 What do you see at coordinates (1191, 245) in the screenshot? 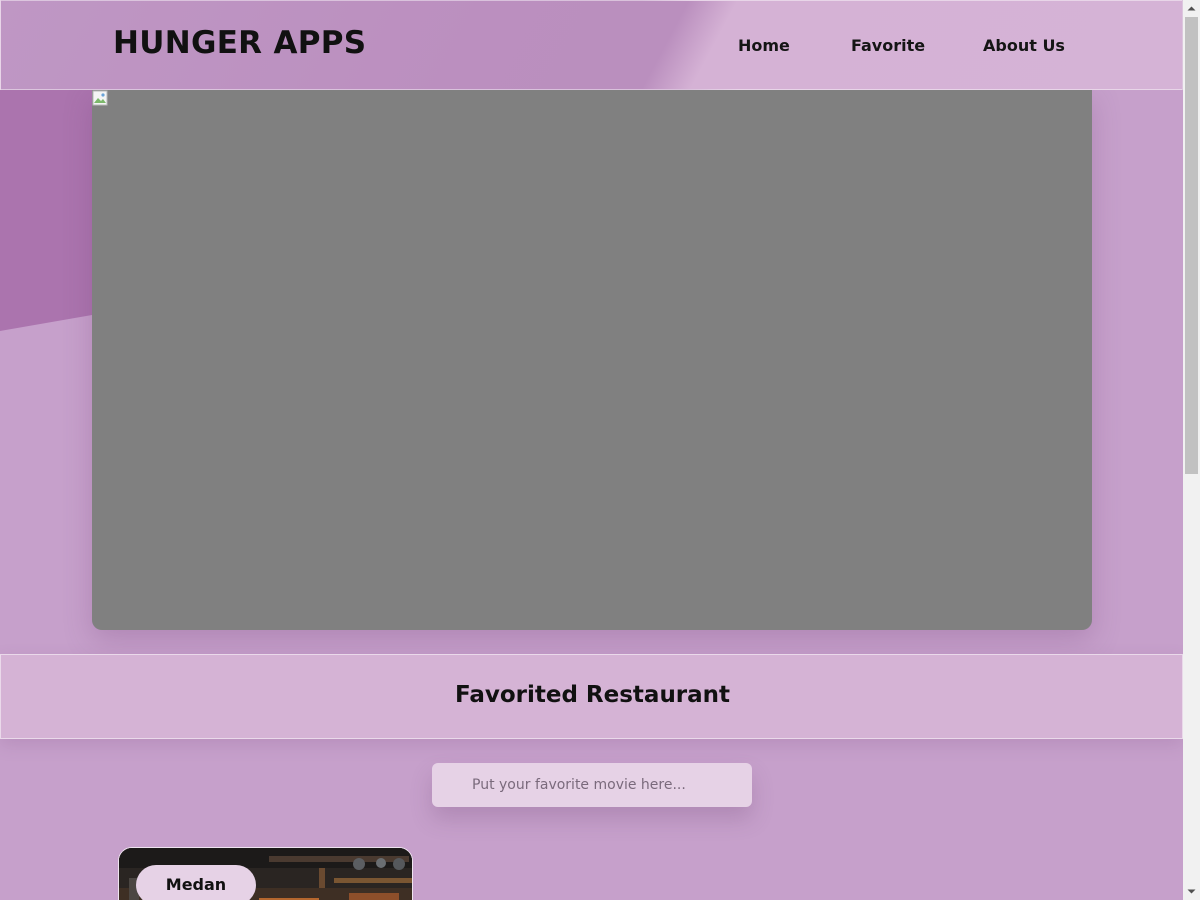
I see `scrollbar-thumb` at bounding box center [1191, 245].